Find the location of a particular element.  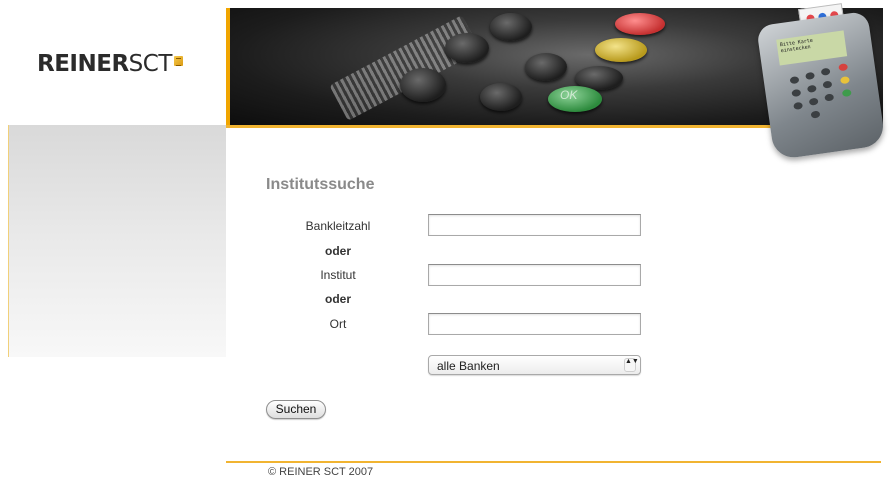

copyright-text: © REINER SCT 2007 is located at coordinates (321, 471).